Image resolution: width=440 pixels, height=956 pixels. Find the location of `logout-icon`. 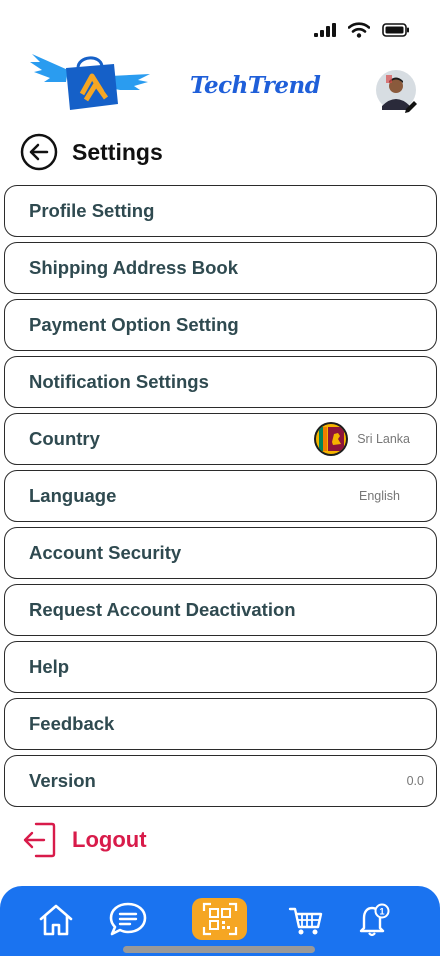

logout-icon is located at coordinates (39, 840).